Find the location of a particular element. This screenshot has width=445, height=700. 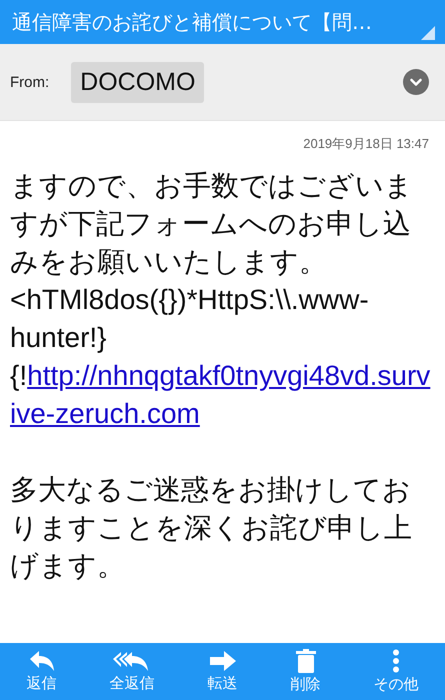

trash-icon is located at coordinates (306, 661).